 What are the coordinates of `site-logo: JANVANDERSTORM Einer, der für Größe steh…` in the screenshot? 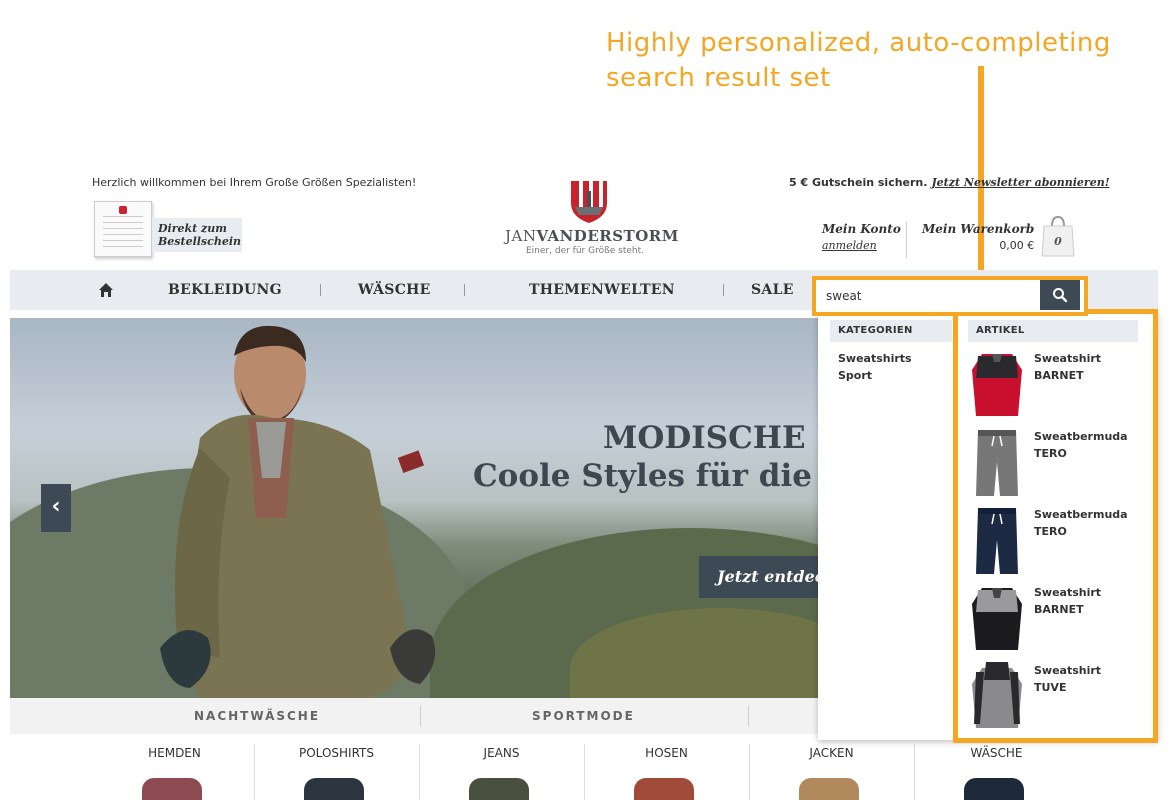 It's located at (592, 217).